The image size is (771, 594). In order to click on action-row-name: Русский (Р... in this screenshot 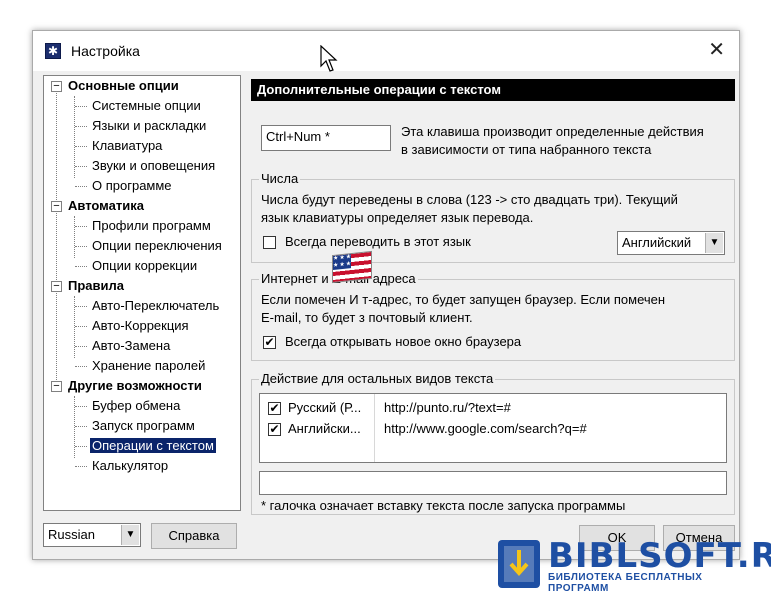, I will do `click(330, 408)`.